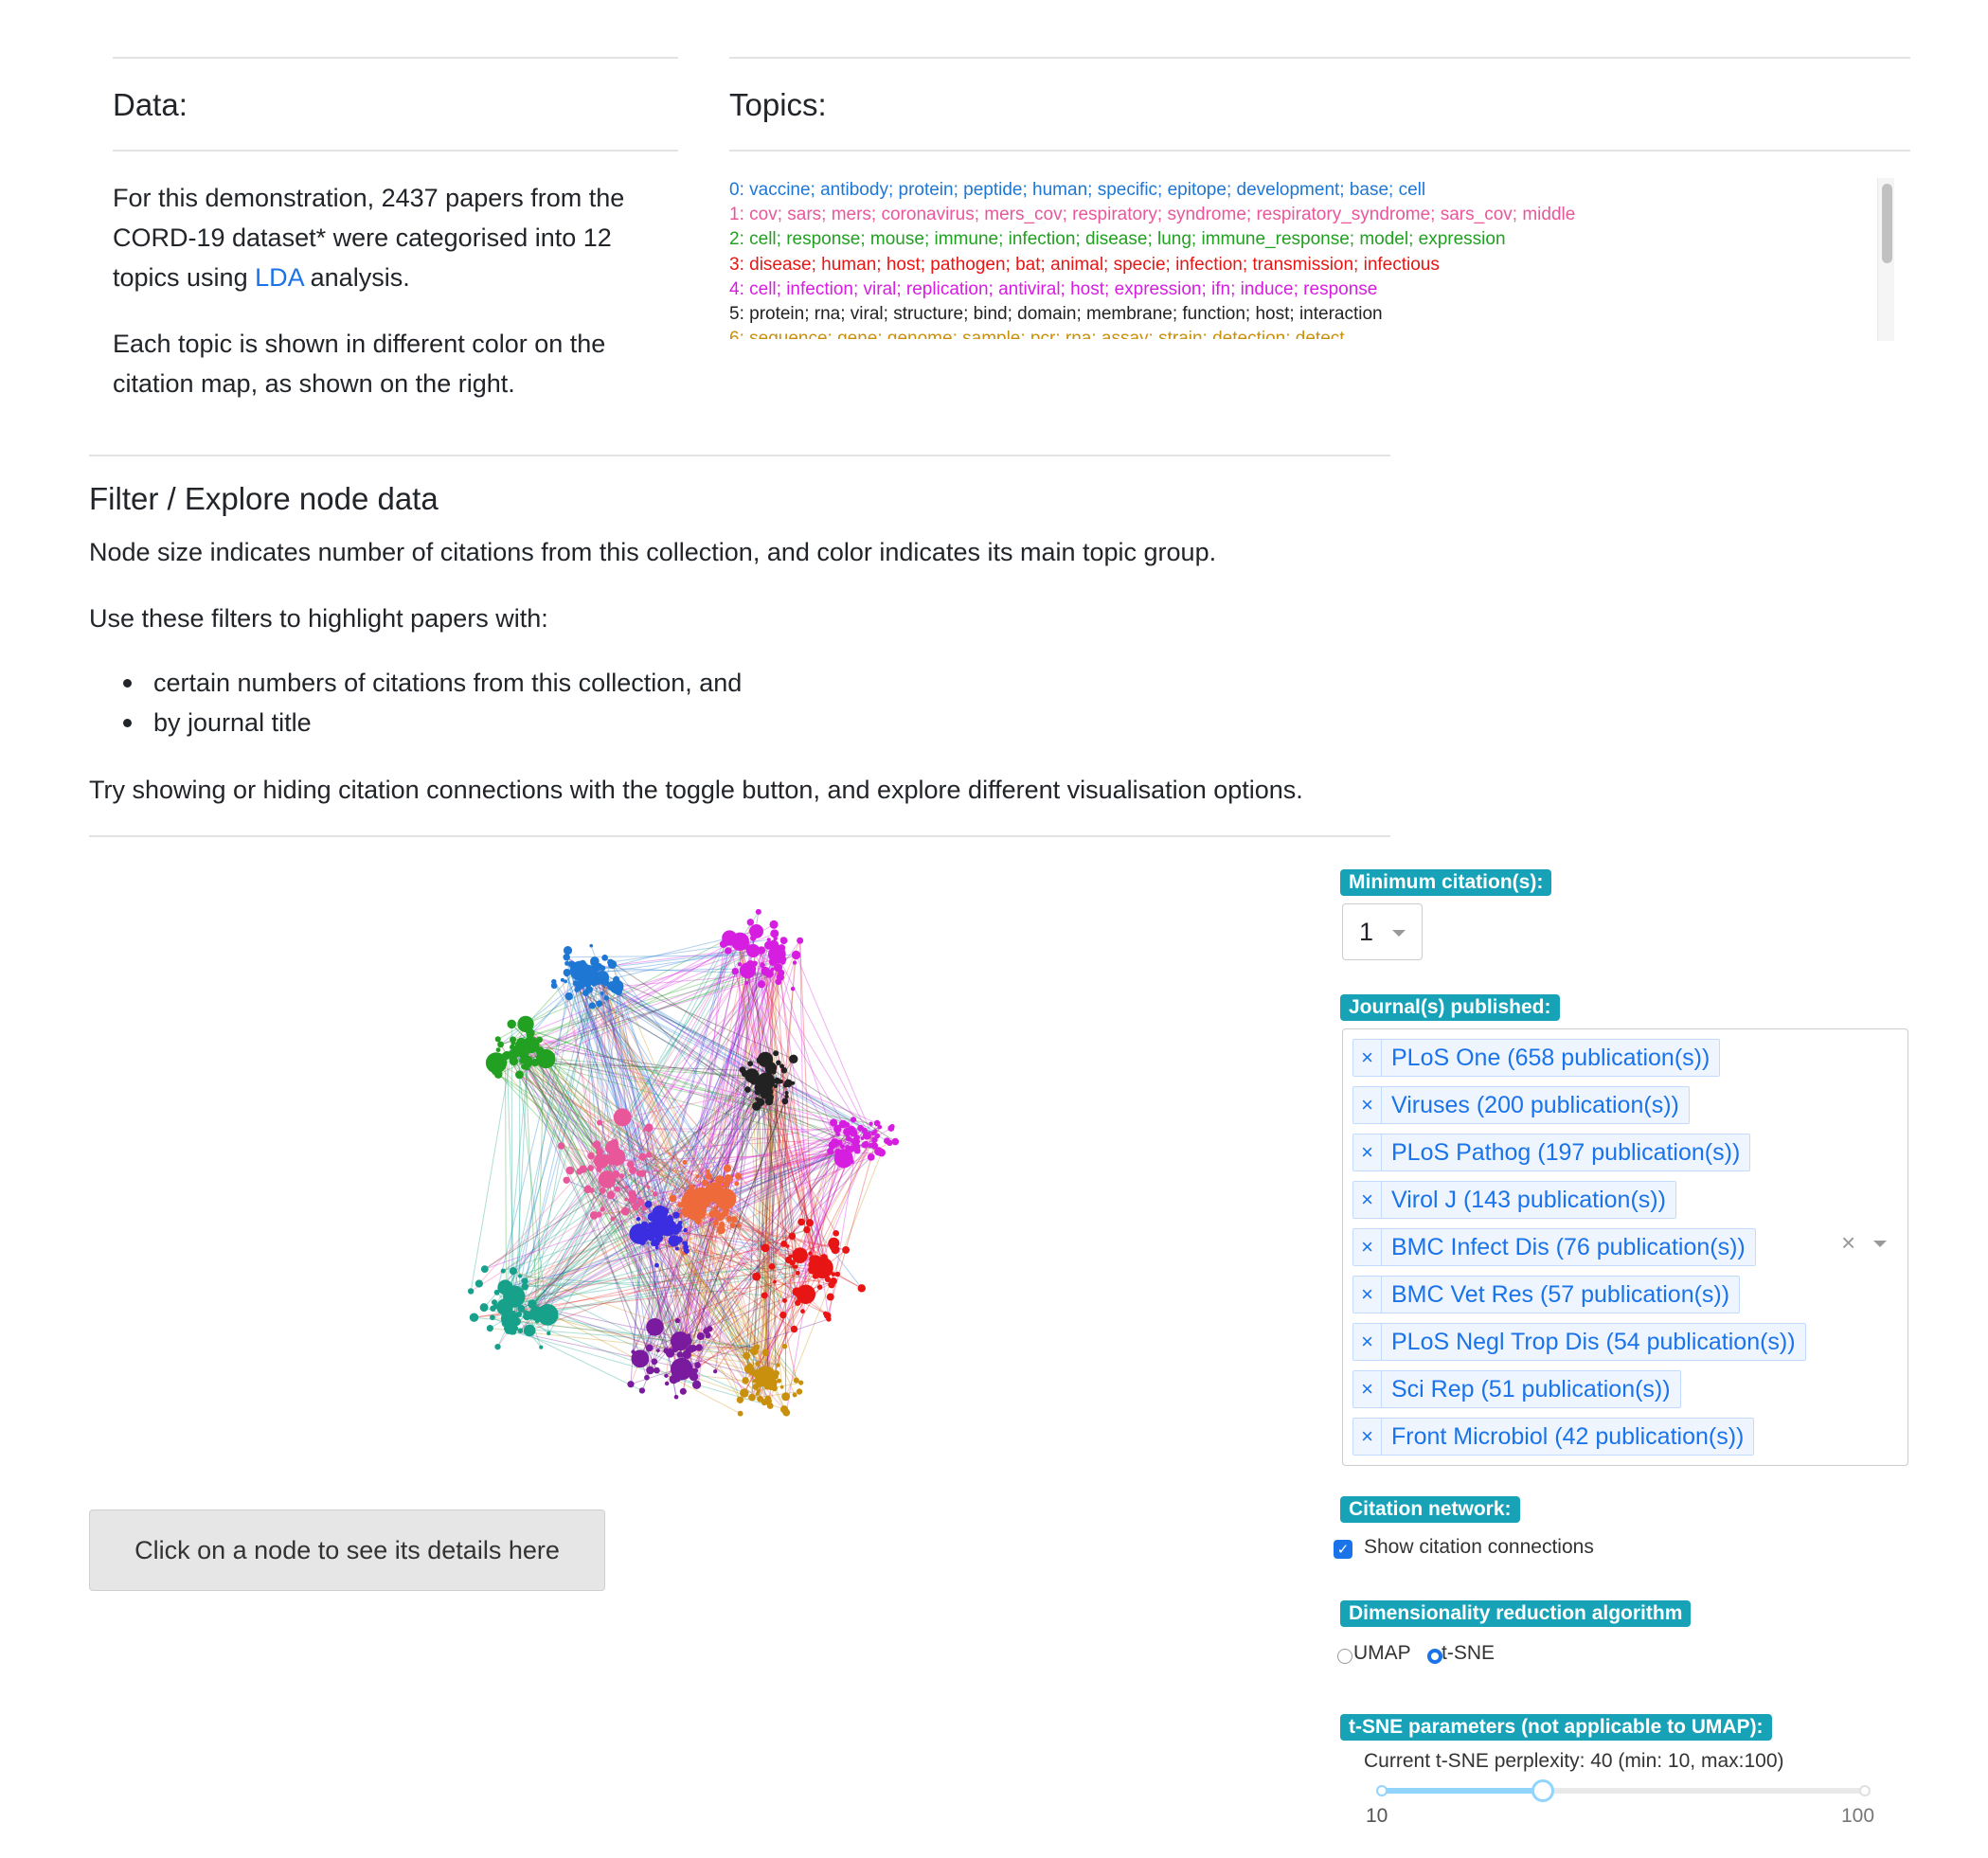 This screenshot has width=1988, height=1858. Describe the element at coordinates (1434, 1656) in the screenshot. I see `tsne-radio` at that location.